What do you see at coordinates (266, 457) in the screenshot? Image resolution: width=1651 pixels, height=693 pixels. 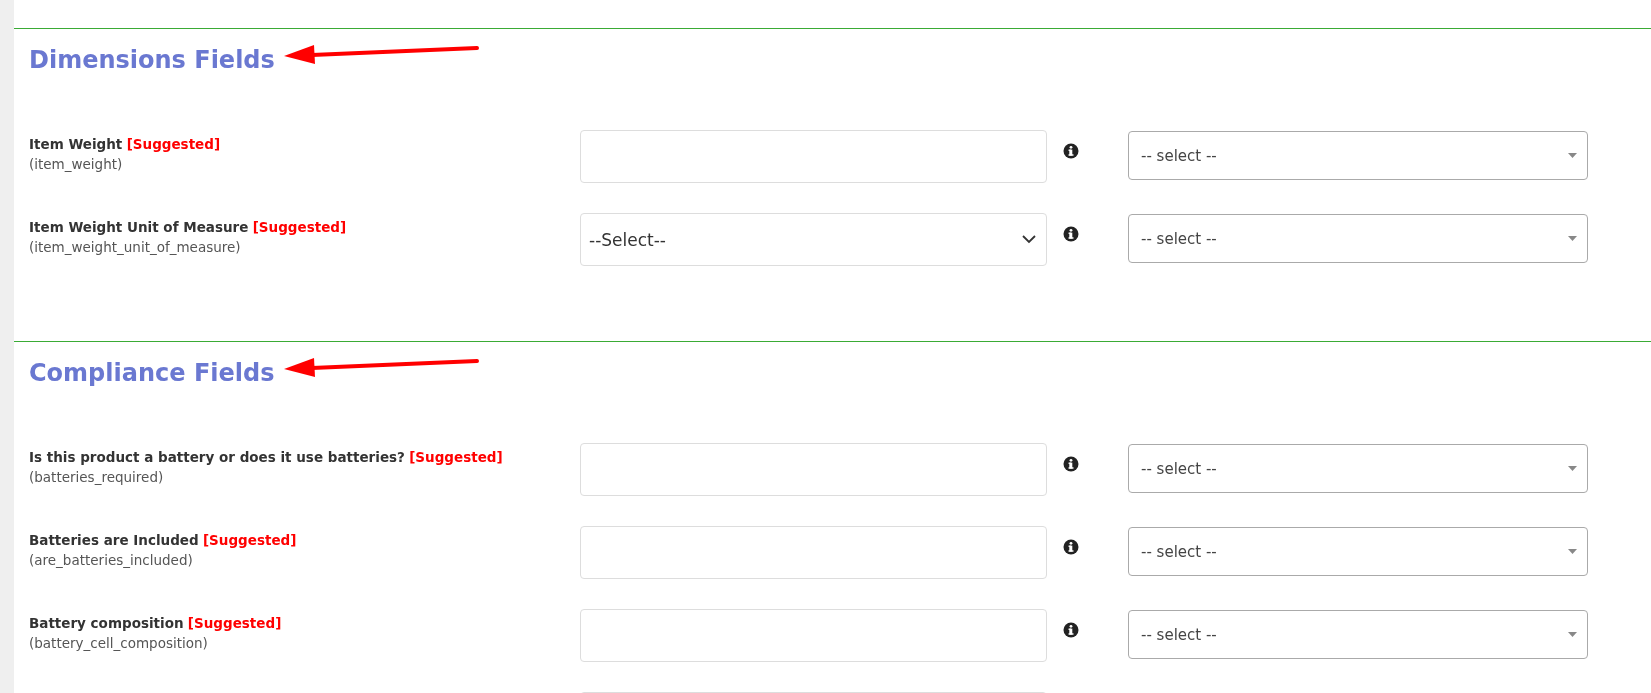 I see `field-label: Is this product a battery or does it use batteries? [Suggested]` at bounding box center [266, 457].